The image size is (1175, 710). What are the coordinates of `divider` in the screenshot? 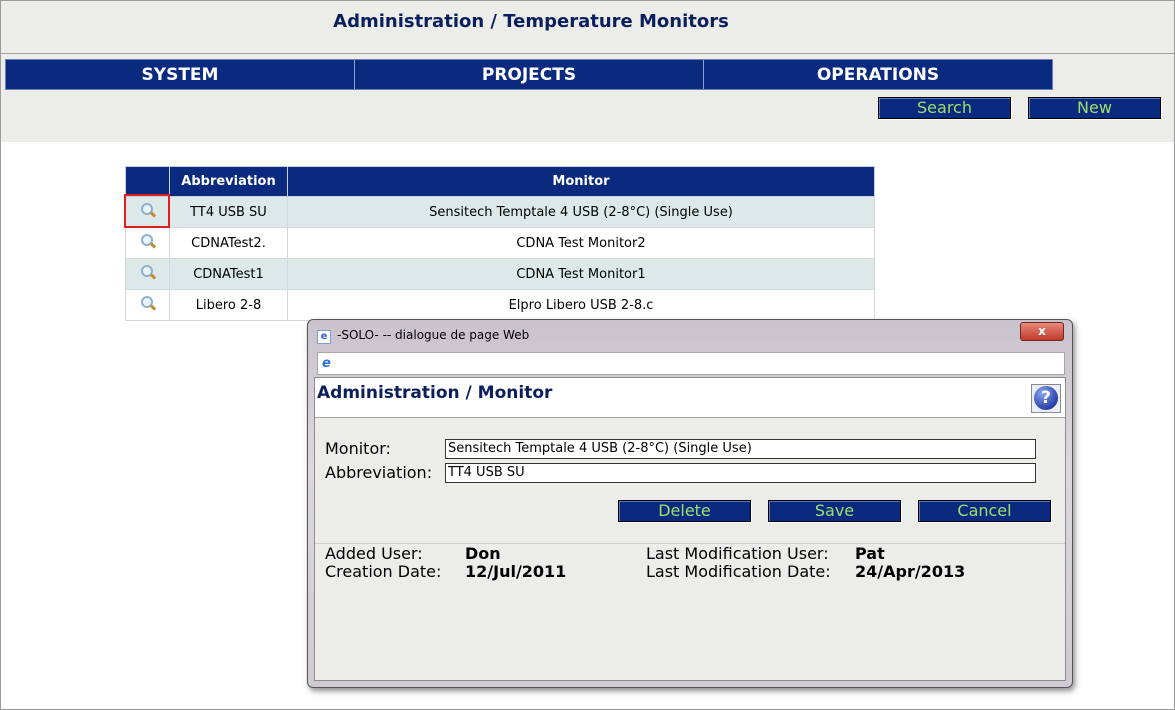 It's located at (587, 53).